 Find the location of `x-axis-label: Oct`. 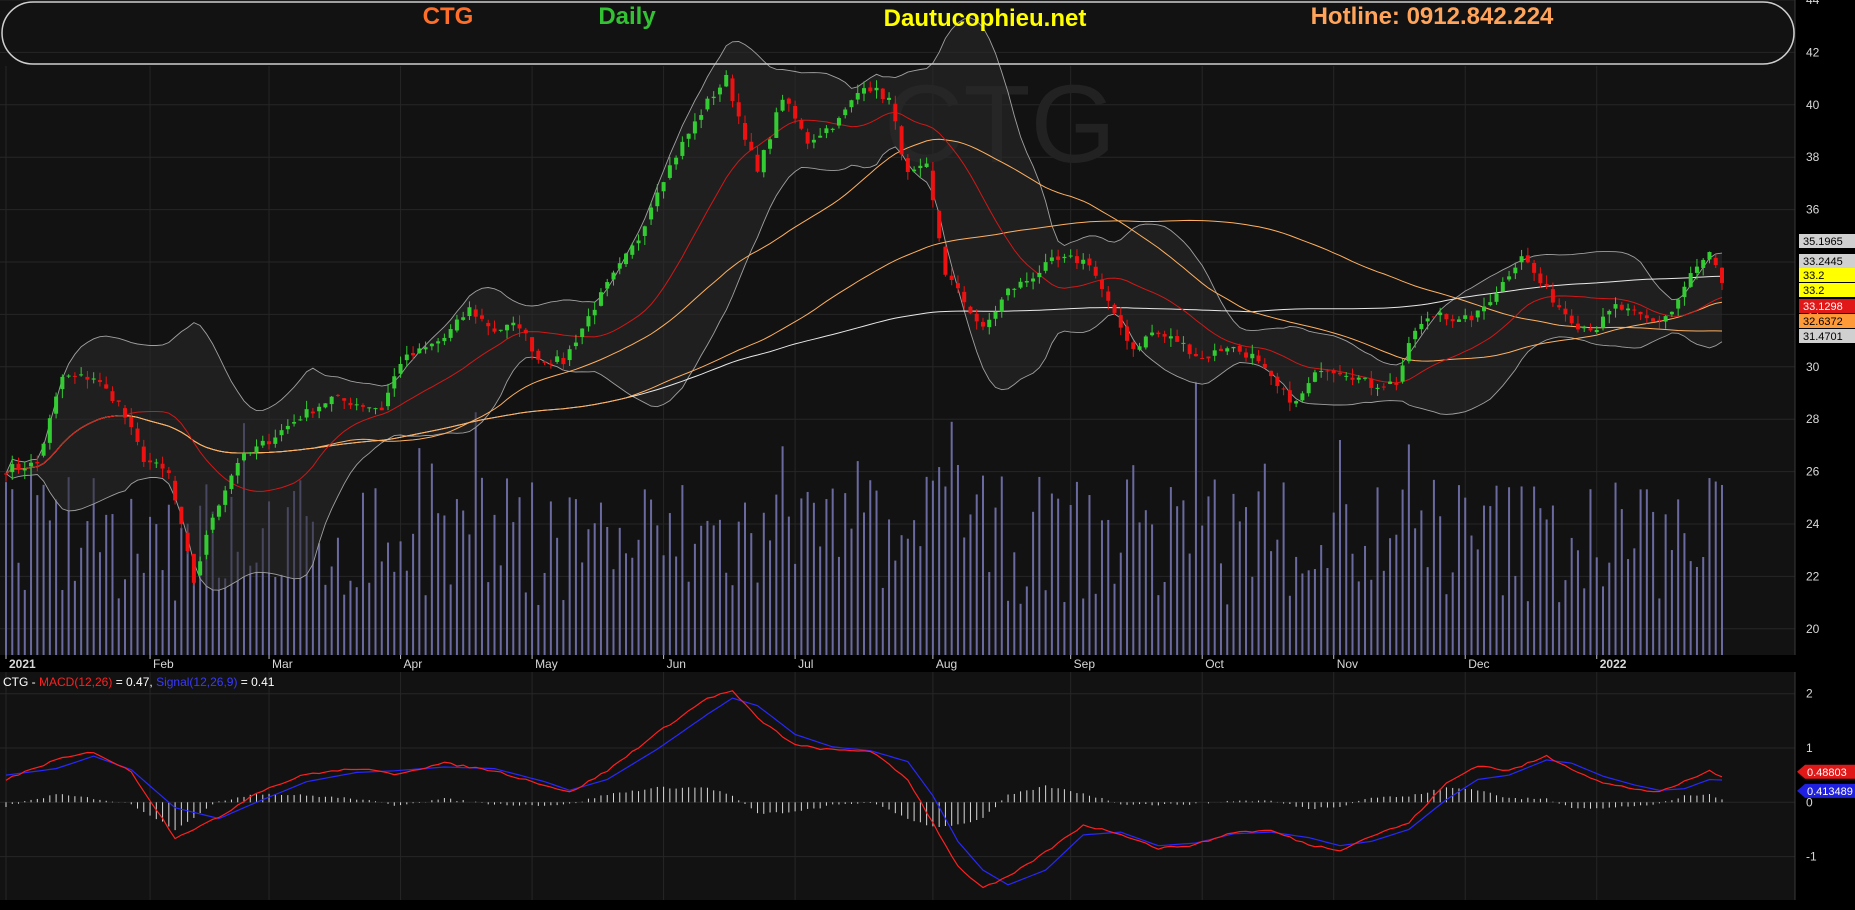

x-axis-label: Oct is located at coordinates (1214, 664).